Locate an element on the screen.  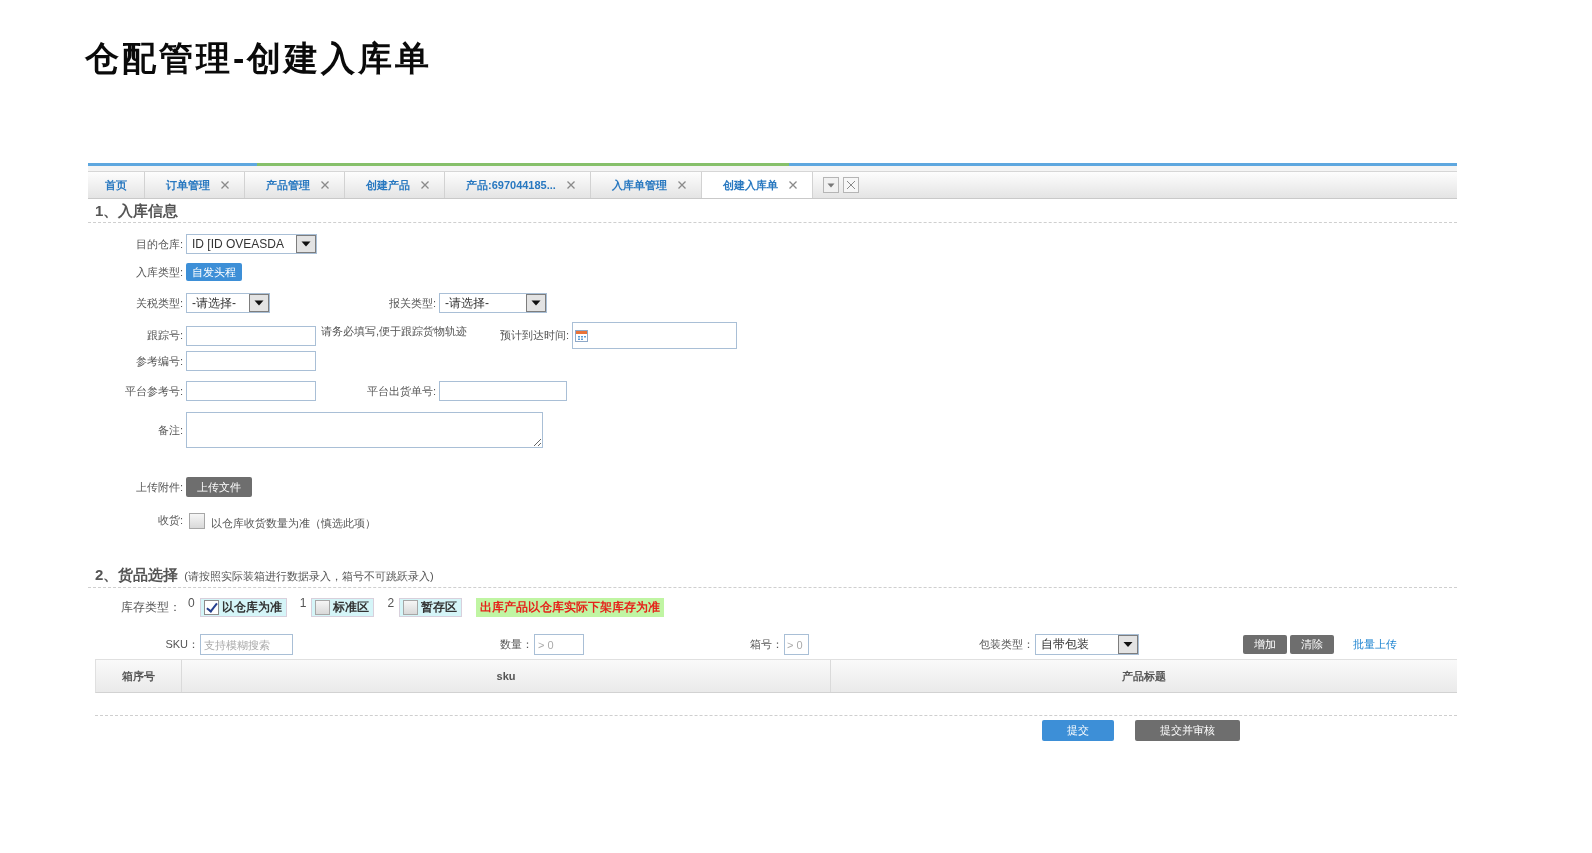
dropdown: 自带包装 is located at coordinates (1087, 644).